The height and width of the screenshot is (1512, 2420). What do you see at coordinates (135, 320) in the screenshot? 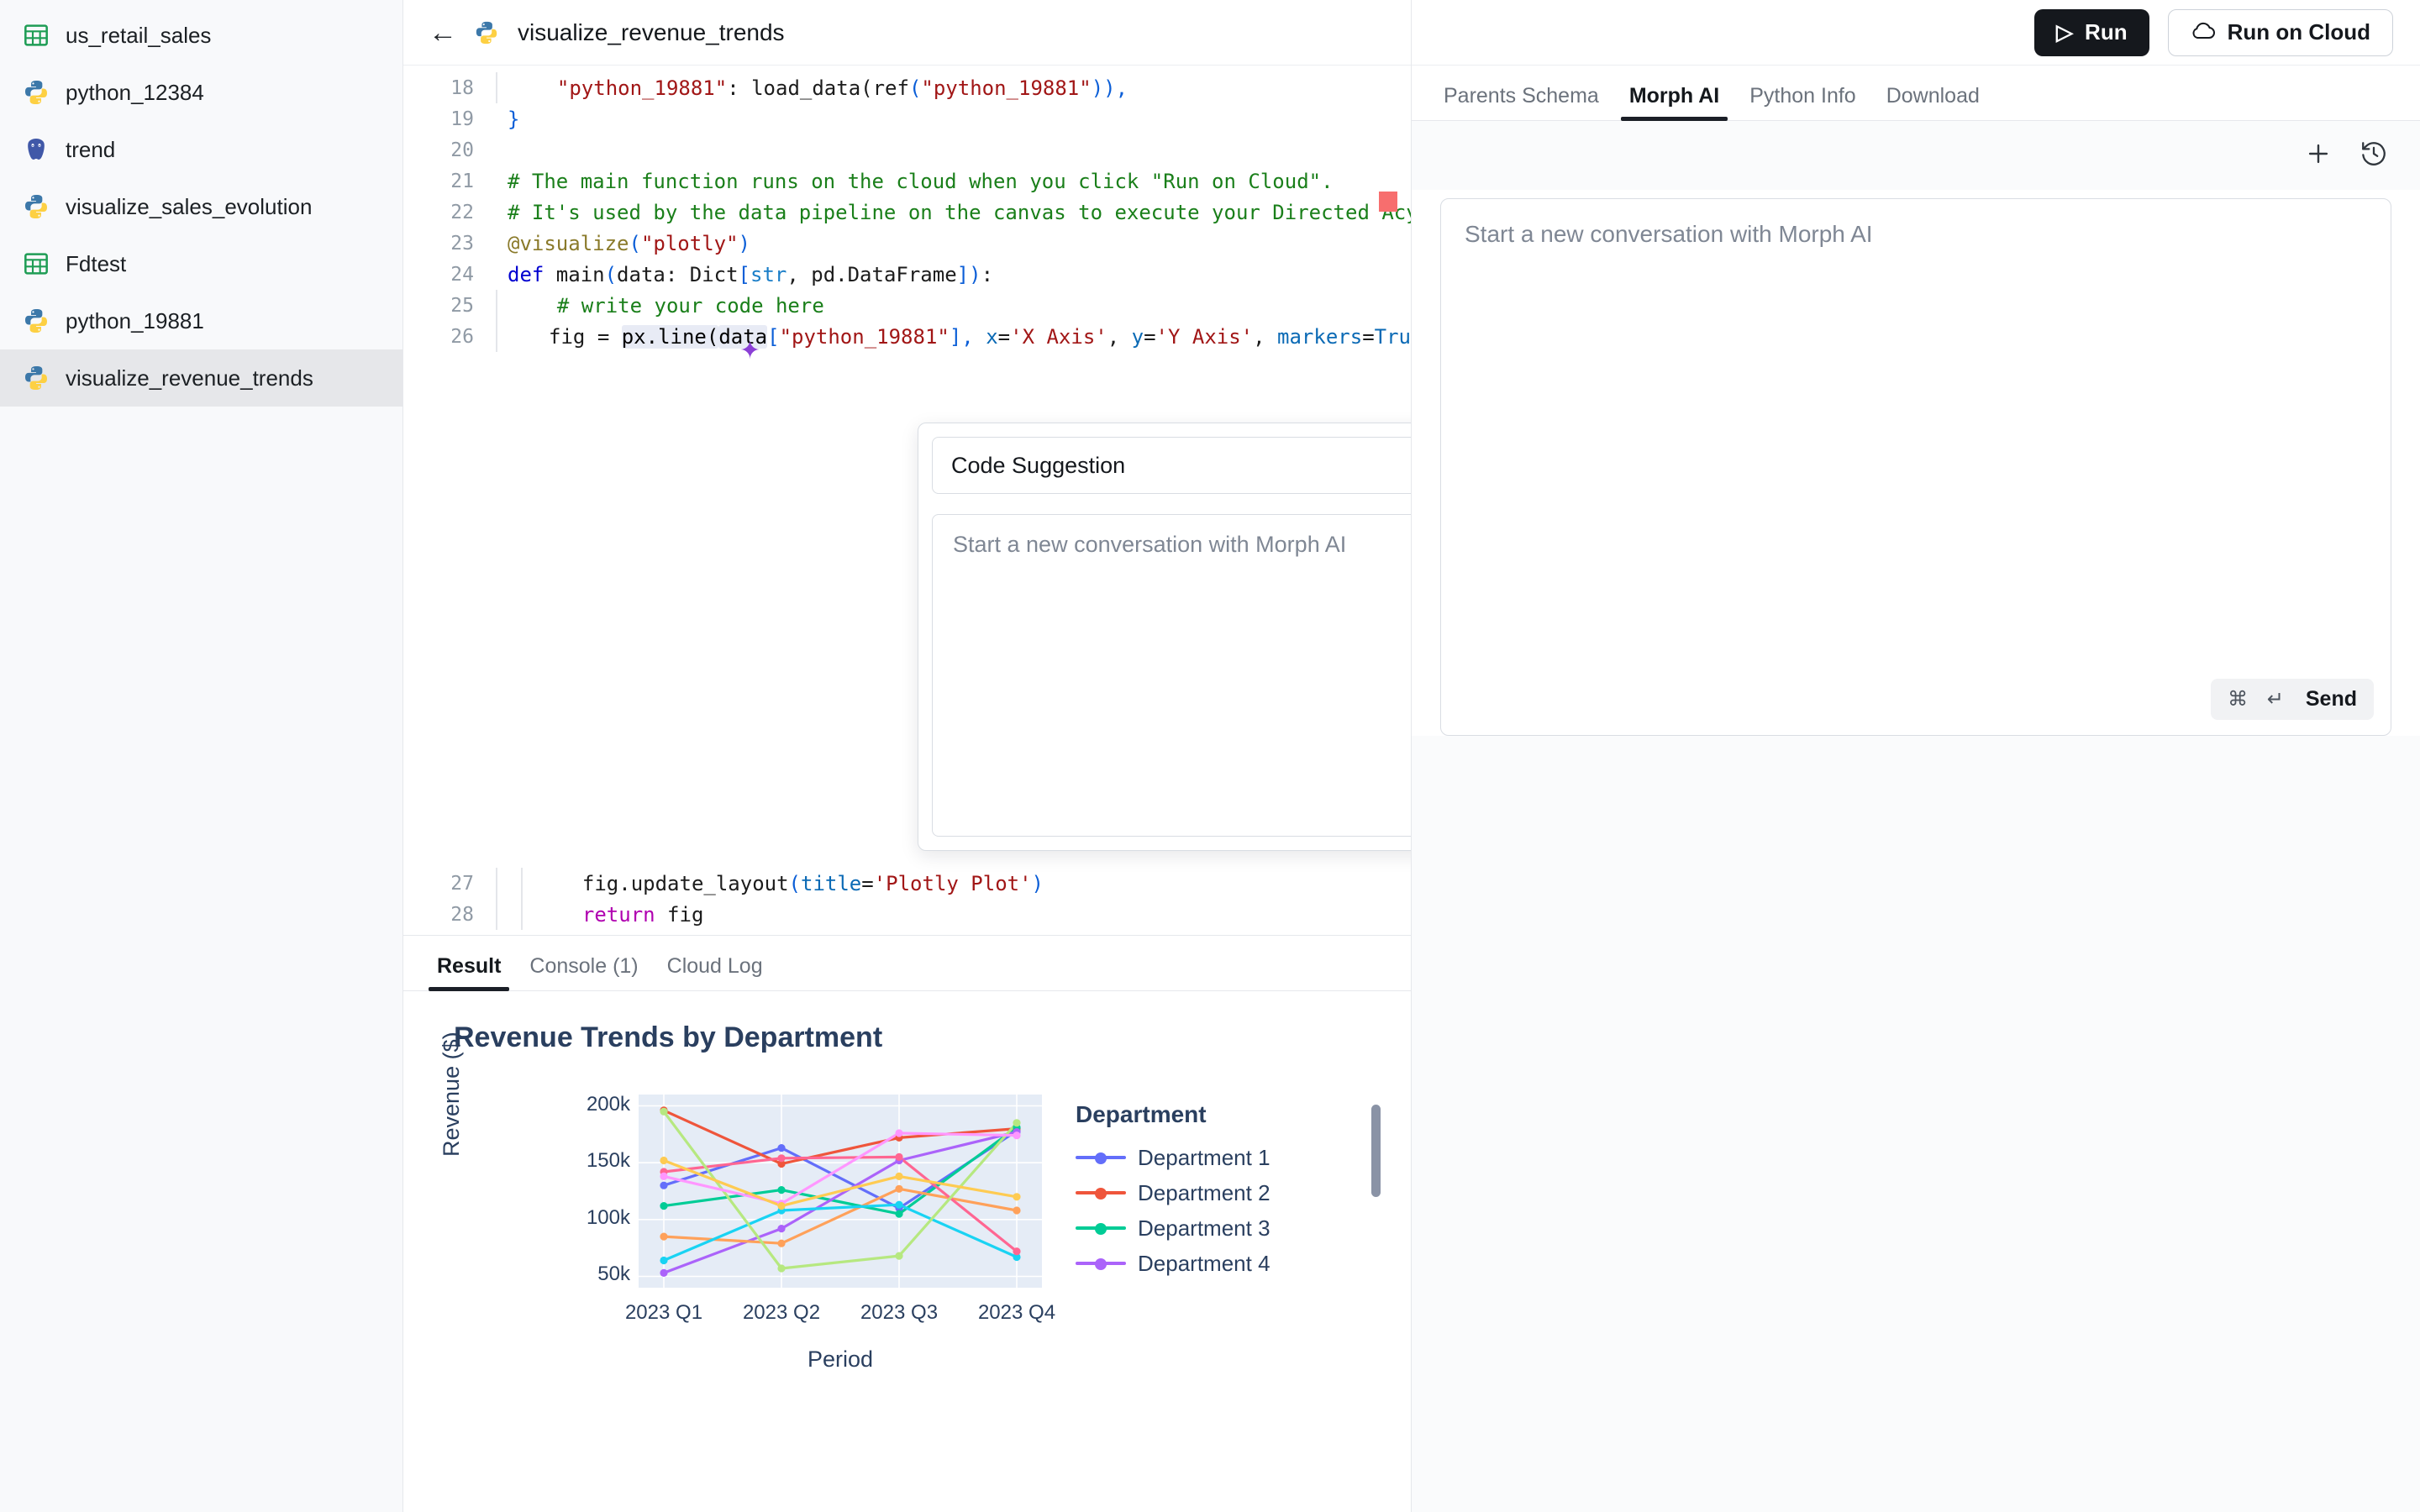
I see `sidebar-item-label: python_19881` at bounding box center [135, 320].